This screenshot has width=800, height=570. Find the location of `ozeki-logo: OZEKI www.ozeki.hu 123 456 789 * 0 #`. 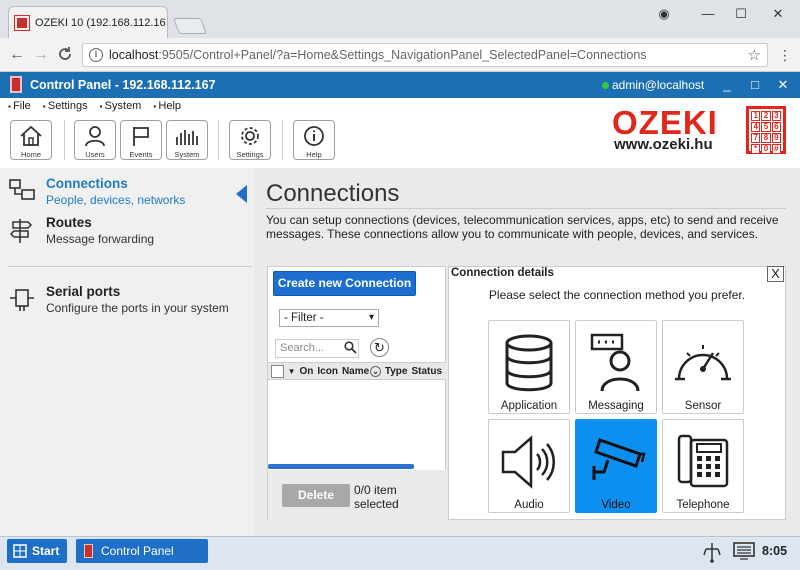

ozeki-logo: OZEKI www.ozeki.hu 123 456 789 * 0 # is located at coordinates (701, 131).